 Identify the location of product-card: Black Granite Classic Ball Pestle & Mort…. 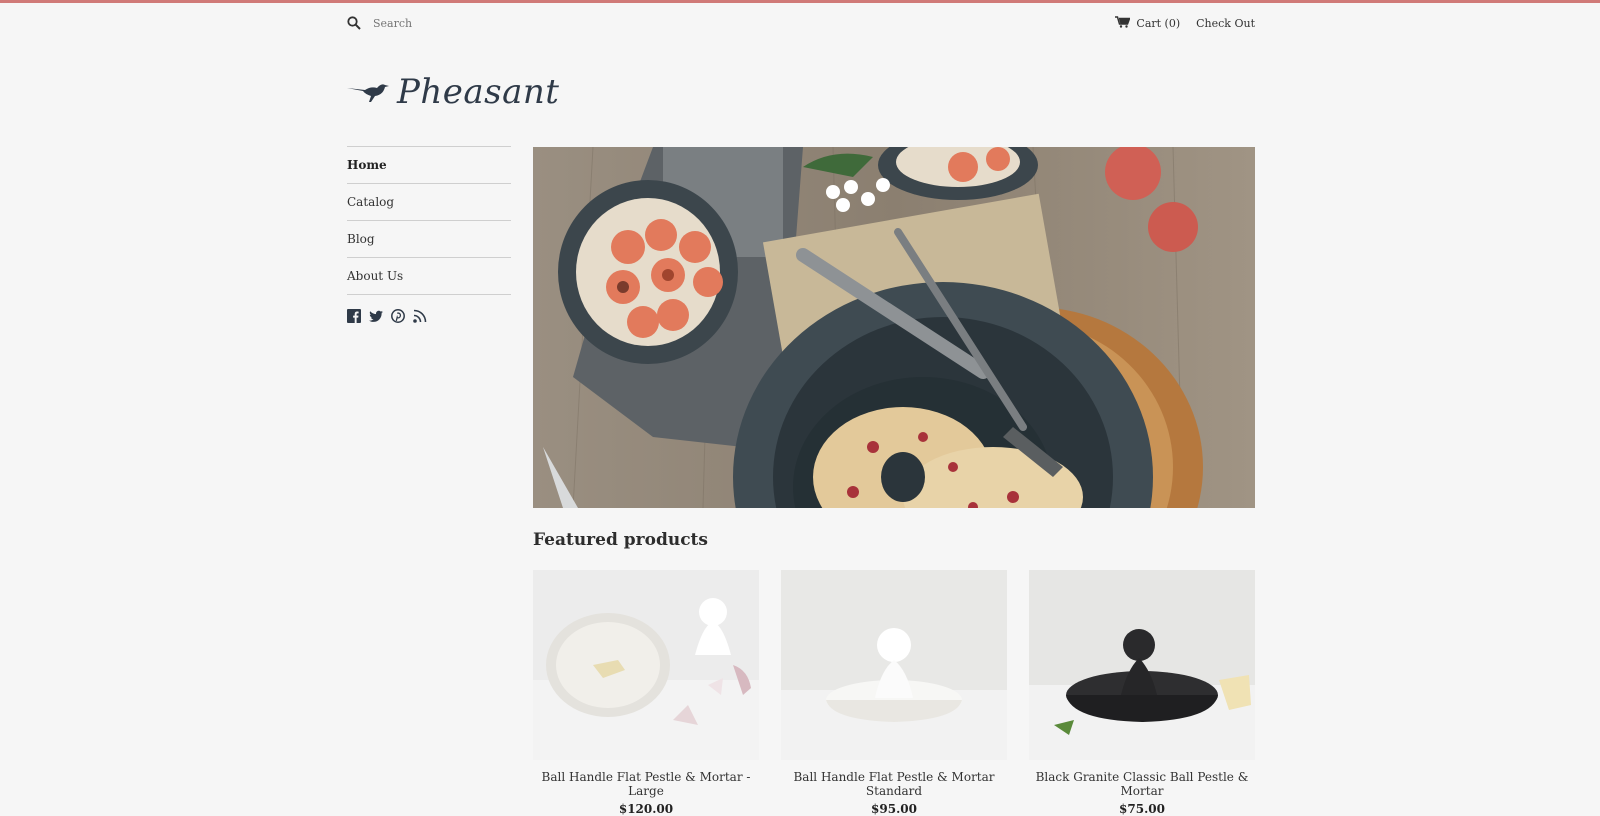
(1142, 693).